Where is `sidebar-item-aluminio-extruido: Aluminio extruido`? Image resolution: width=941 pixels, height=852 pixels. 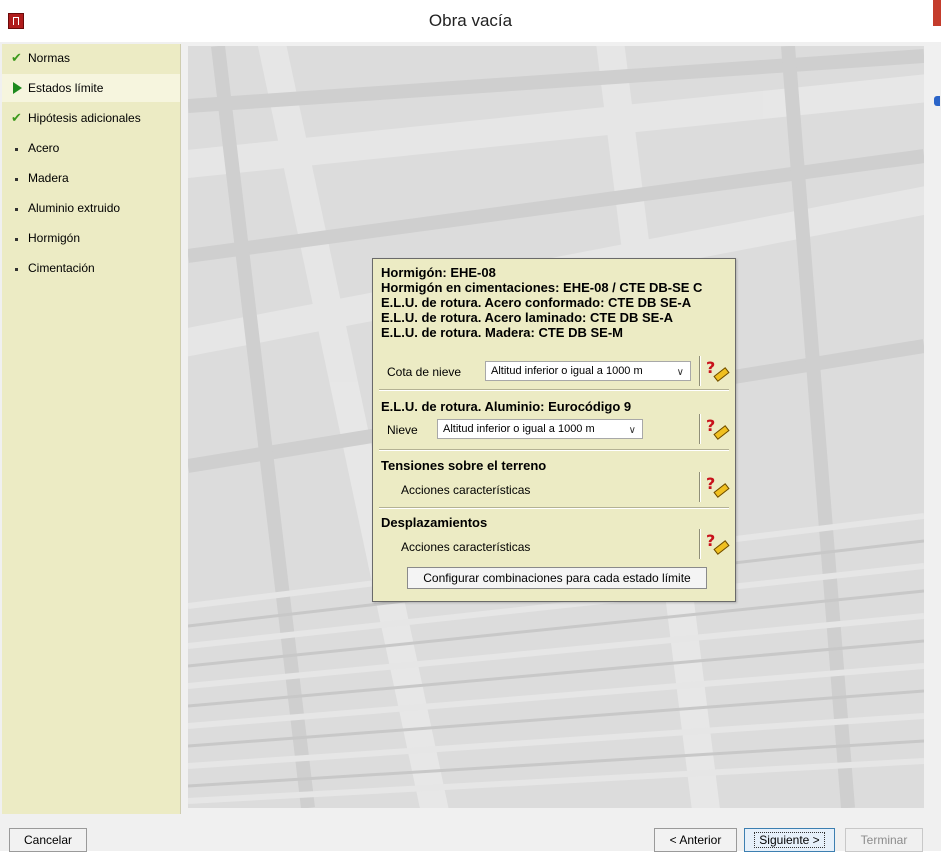 sidebar-item-aluminio-extruido: Aluminio extruido is located at coordinates (91, 208).